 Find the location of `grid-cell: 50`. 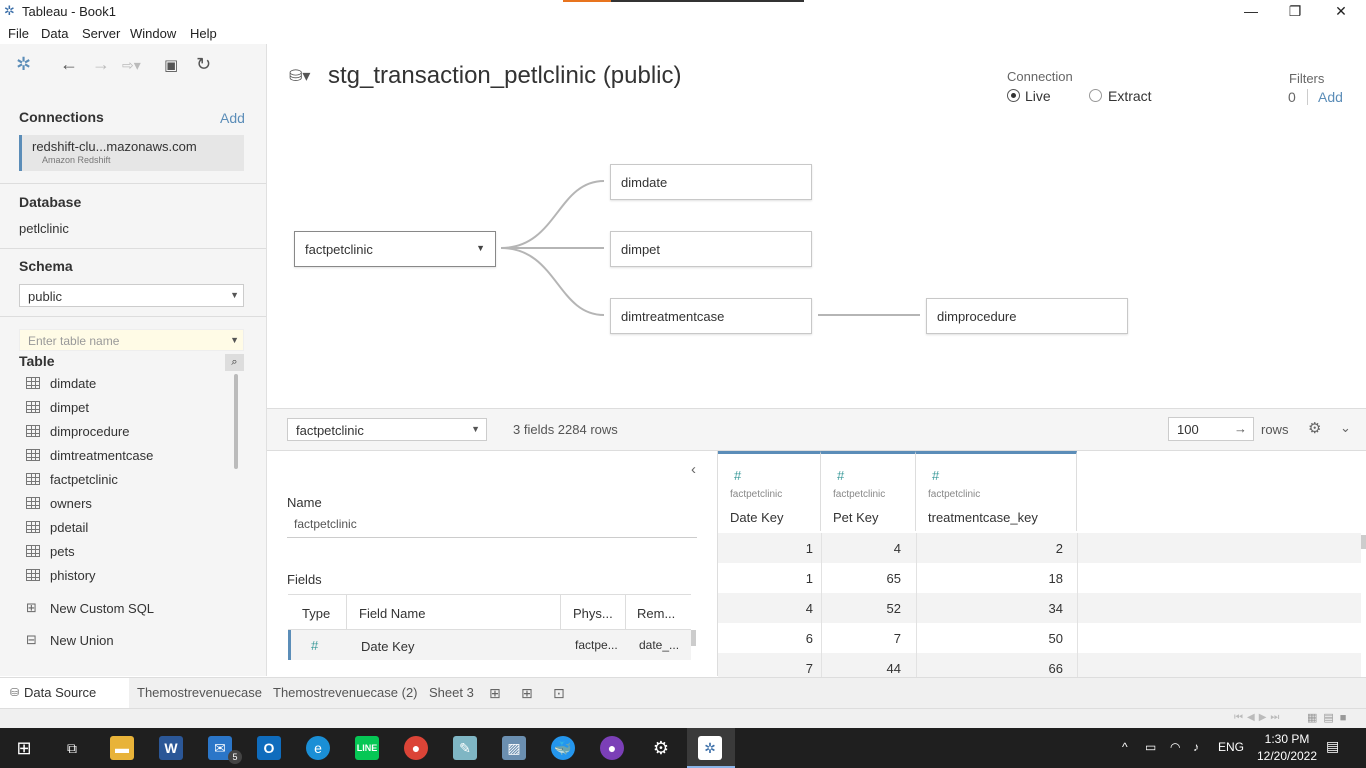

grid-cell: 50 is located at coordinates (1056, 638).